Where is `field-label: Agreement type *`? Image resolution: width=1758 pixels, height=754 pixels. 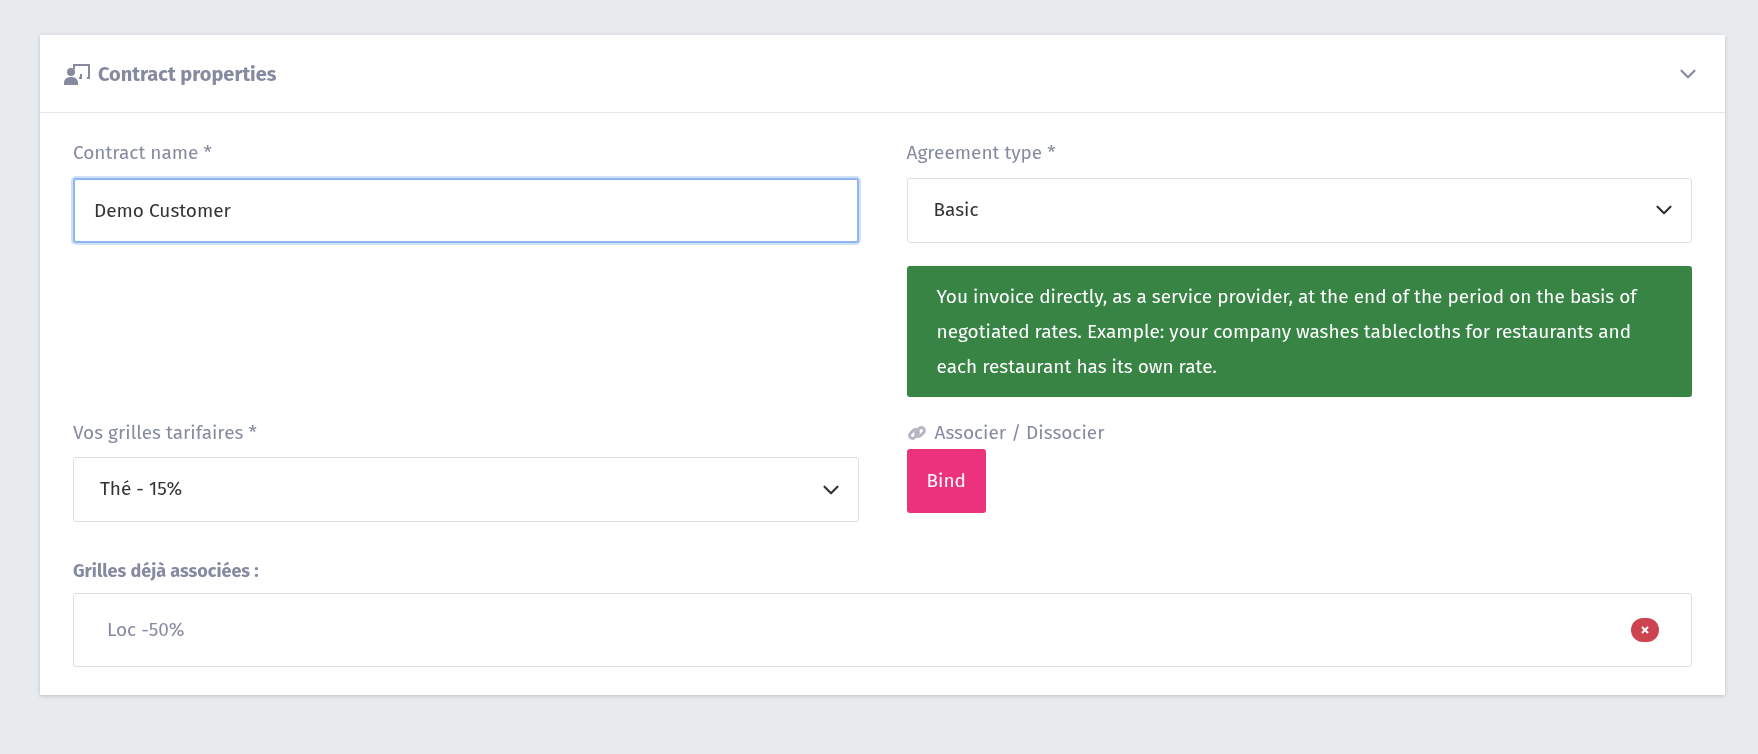 field-label: Agreement type * is located at coordinates (981, 153).